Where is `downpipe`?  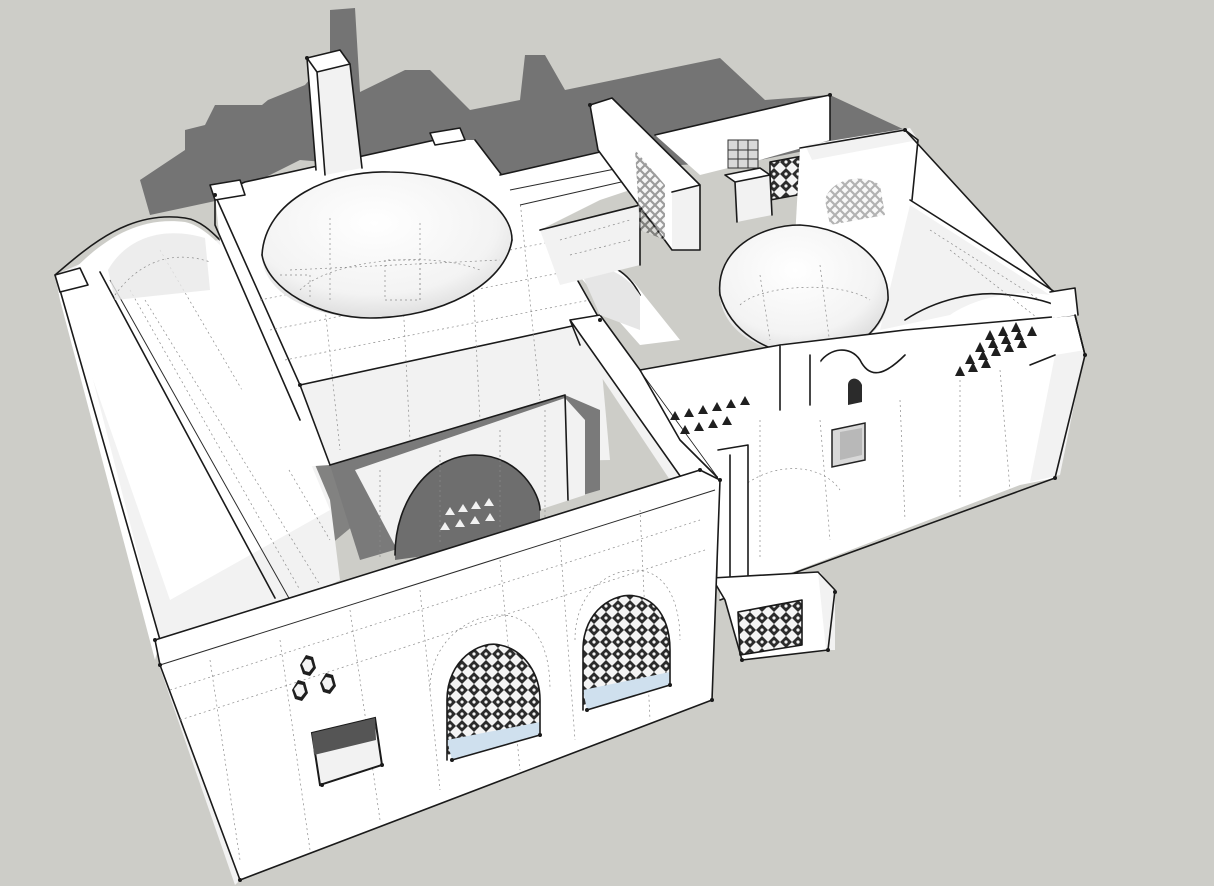
downpipe is located at coordinates (733, 514).